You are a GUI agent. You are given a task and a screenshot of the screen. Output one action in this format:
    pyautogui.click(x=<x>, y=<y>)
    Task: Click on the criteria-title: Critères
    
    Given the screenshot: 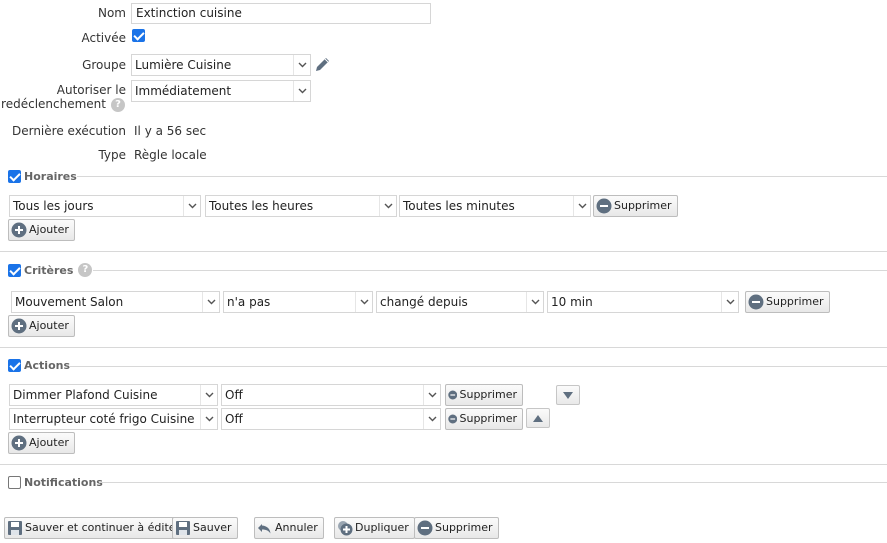 What is the action you would take?
    pyautogui.click(x=49, y=270)
    